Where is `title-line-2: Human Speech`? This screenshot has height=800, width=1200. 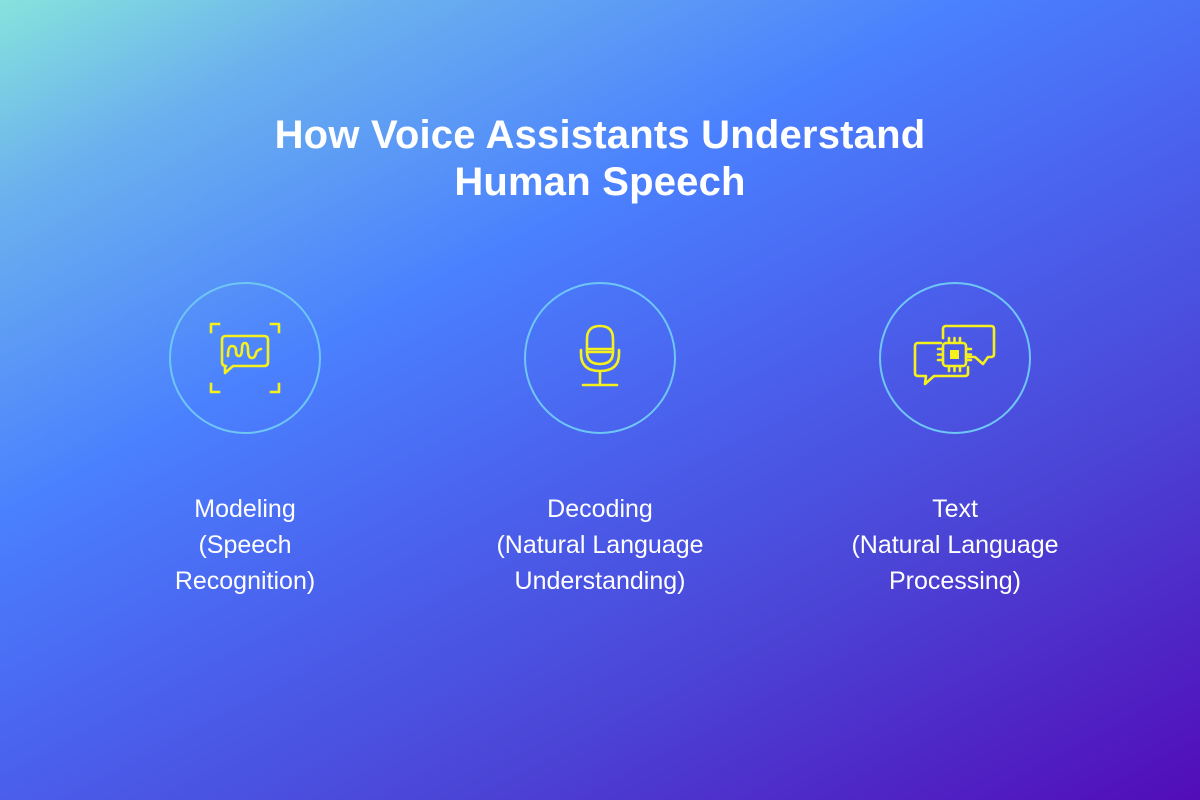 title-line-2: Human Speech is located at coordinates (600, 182).